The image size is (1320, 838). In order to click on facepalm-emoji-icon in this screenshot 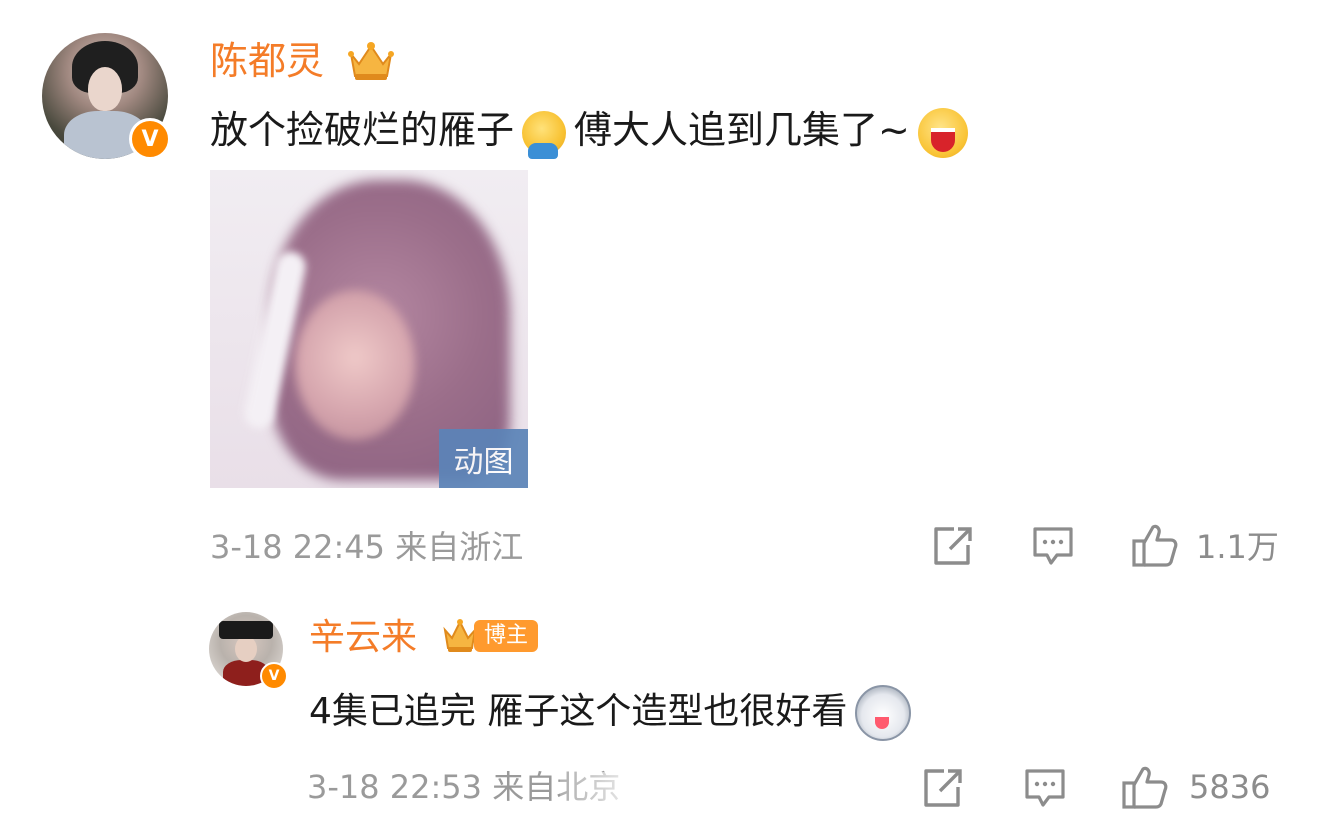, I will do `click(544, 134)`.